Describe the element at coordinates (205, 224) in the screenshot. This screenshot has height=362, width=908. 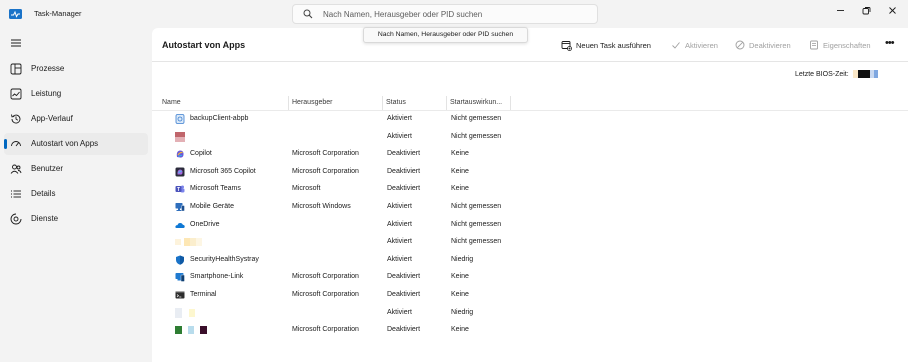
I see `cell-name: OneDrive` at that location.